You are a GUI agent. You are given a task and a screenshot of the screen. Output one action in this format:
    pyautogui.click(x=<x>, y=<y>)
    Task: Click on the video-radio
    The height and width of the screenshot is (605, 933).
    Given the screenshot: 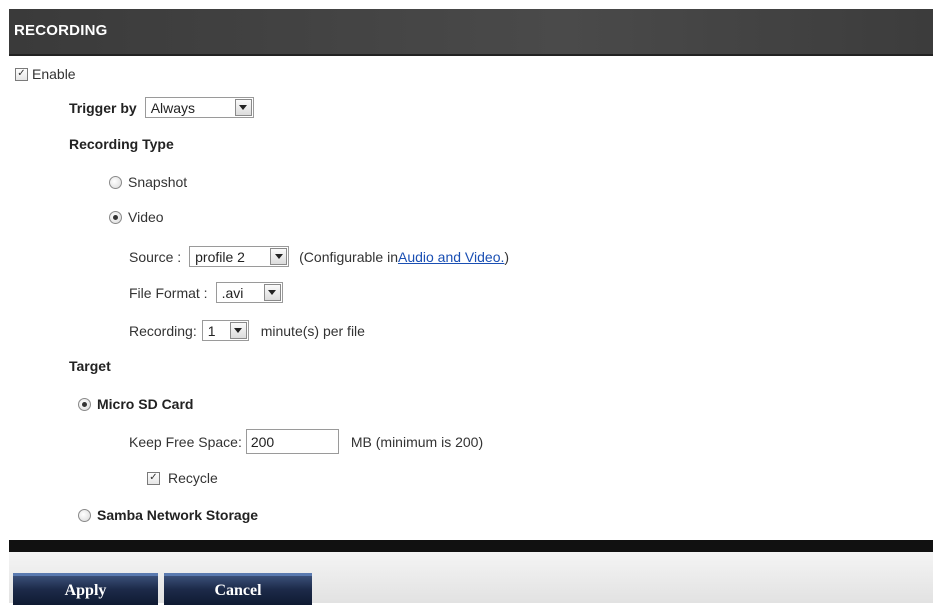 What is the action you would take?
    pyautogui.click(x=115, y=217)
    